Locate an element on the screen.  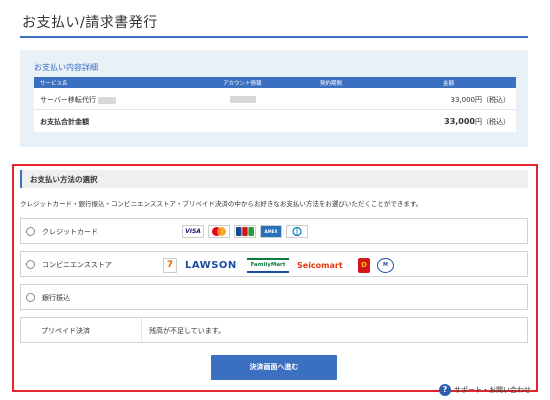
total-label: お支払合計金額 is located at coordinates (64, 122).